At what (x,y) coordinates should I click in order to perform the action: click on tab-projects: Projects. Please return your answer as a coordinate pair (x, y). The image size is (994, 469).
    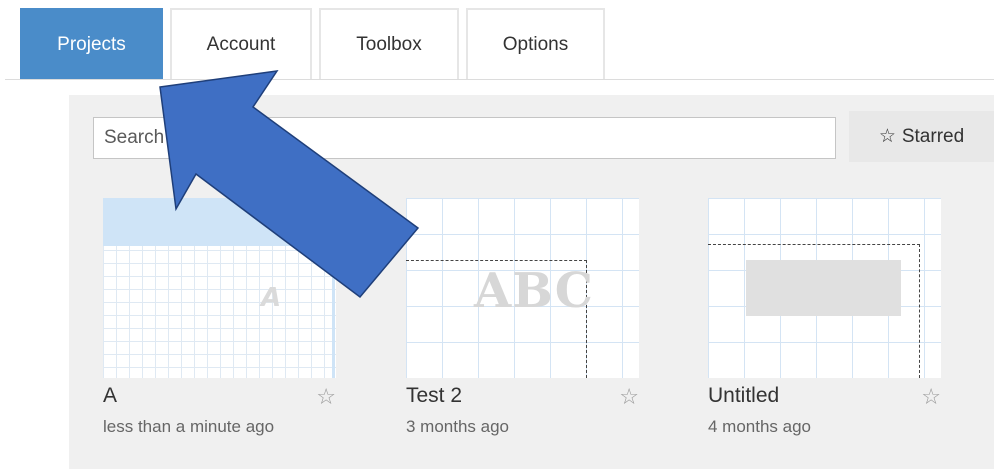
    Looking at the image, I should click on (91, 43).